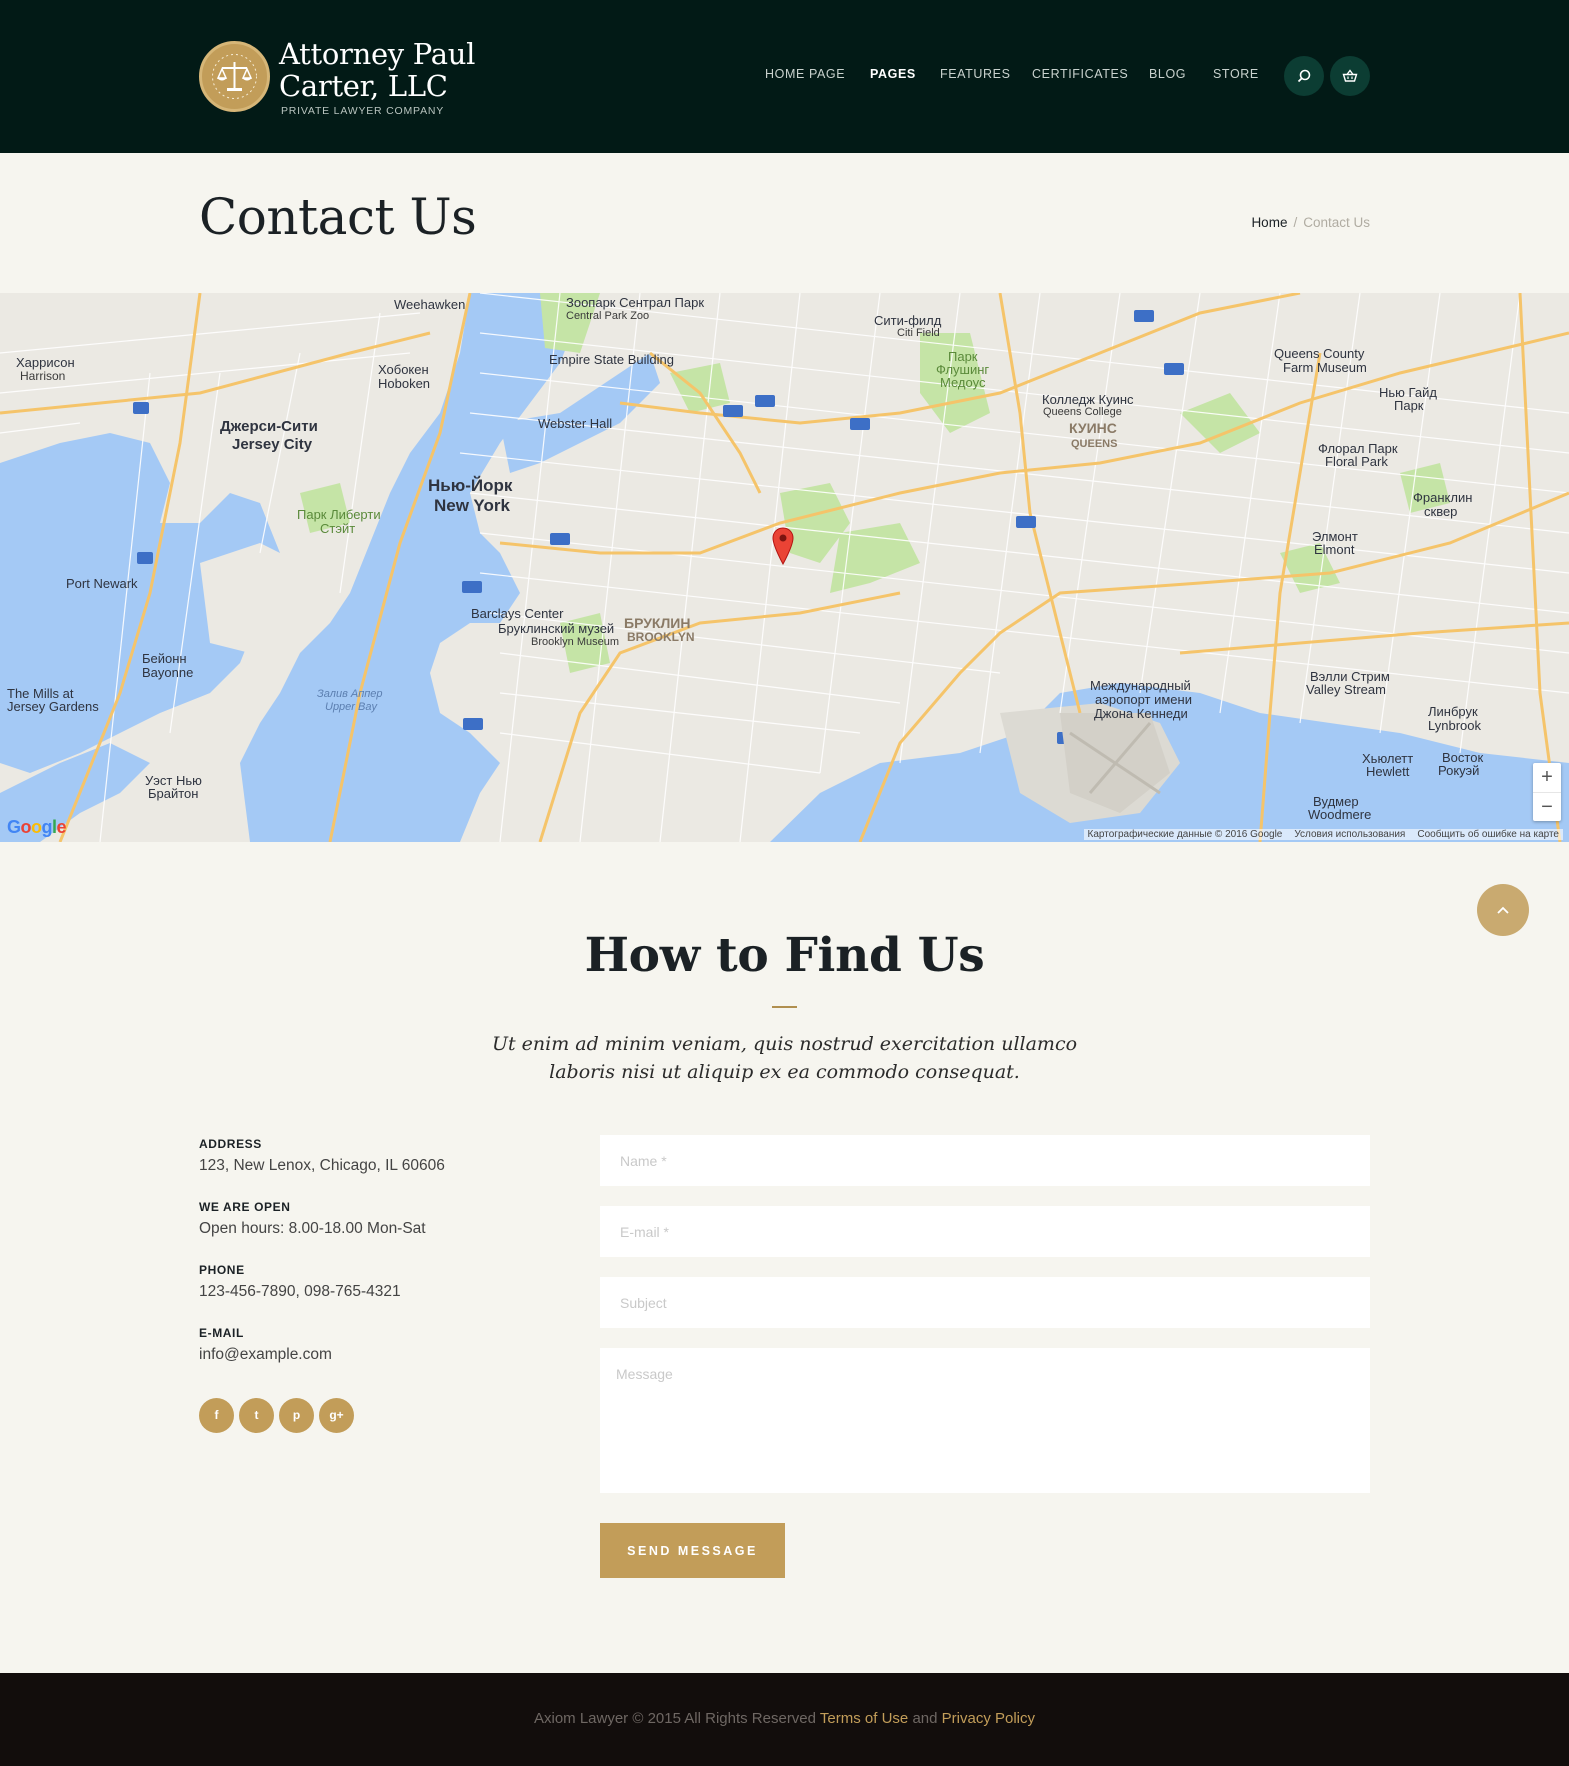 This screenshot has height=1766, width=1569. I want to click on message-textarea, so click(985, 1420).